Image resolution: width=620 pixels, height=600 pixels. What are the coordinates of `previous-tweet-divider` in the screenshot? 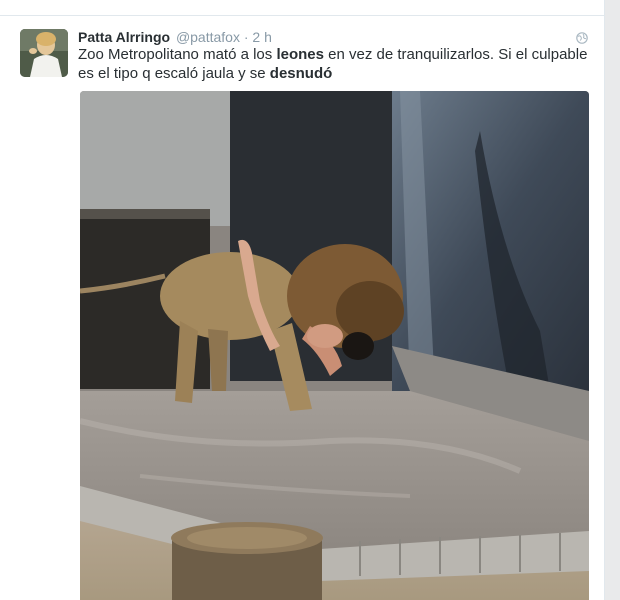 It's located at (302, 8).